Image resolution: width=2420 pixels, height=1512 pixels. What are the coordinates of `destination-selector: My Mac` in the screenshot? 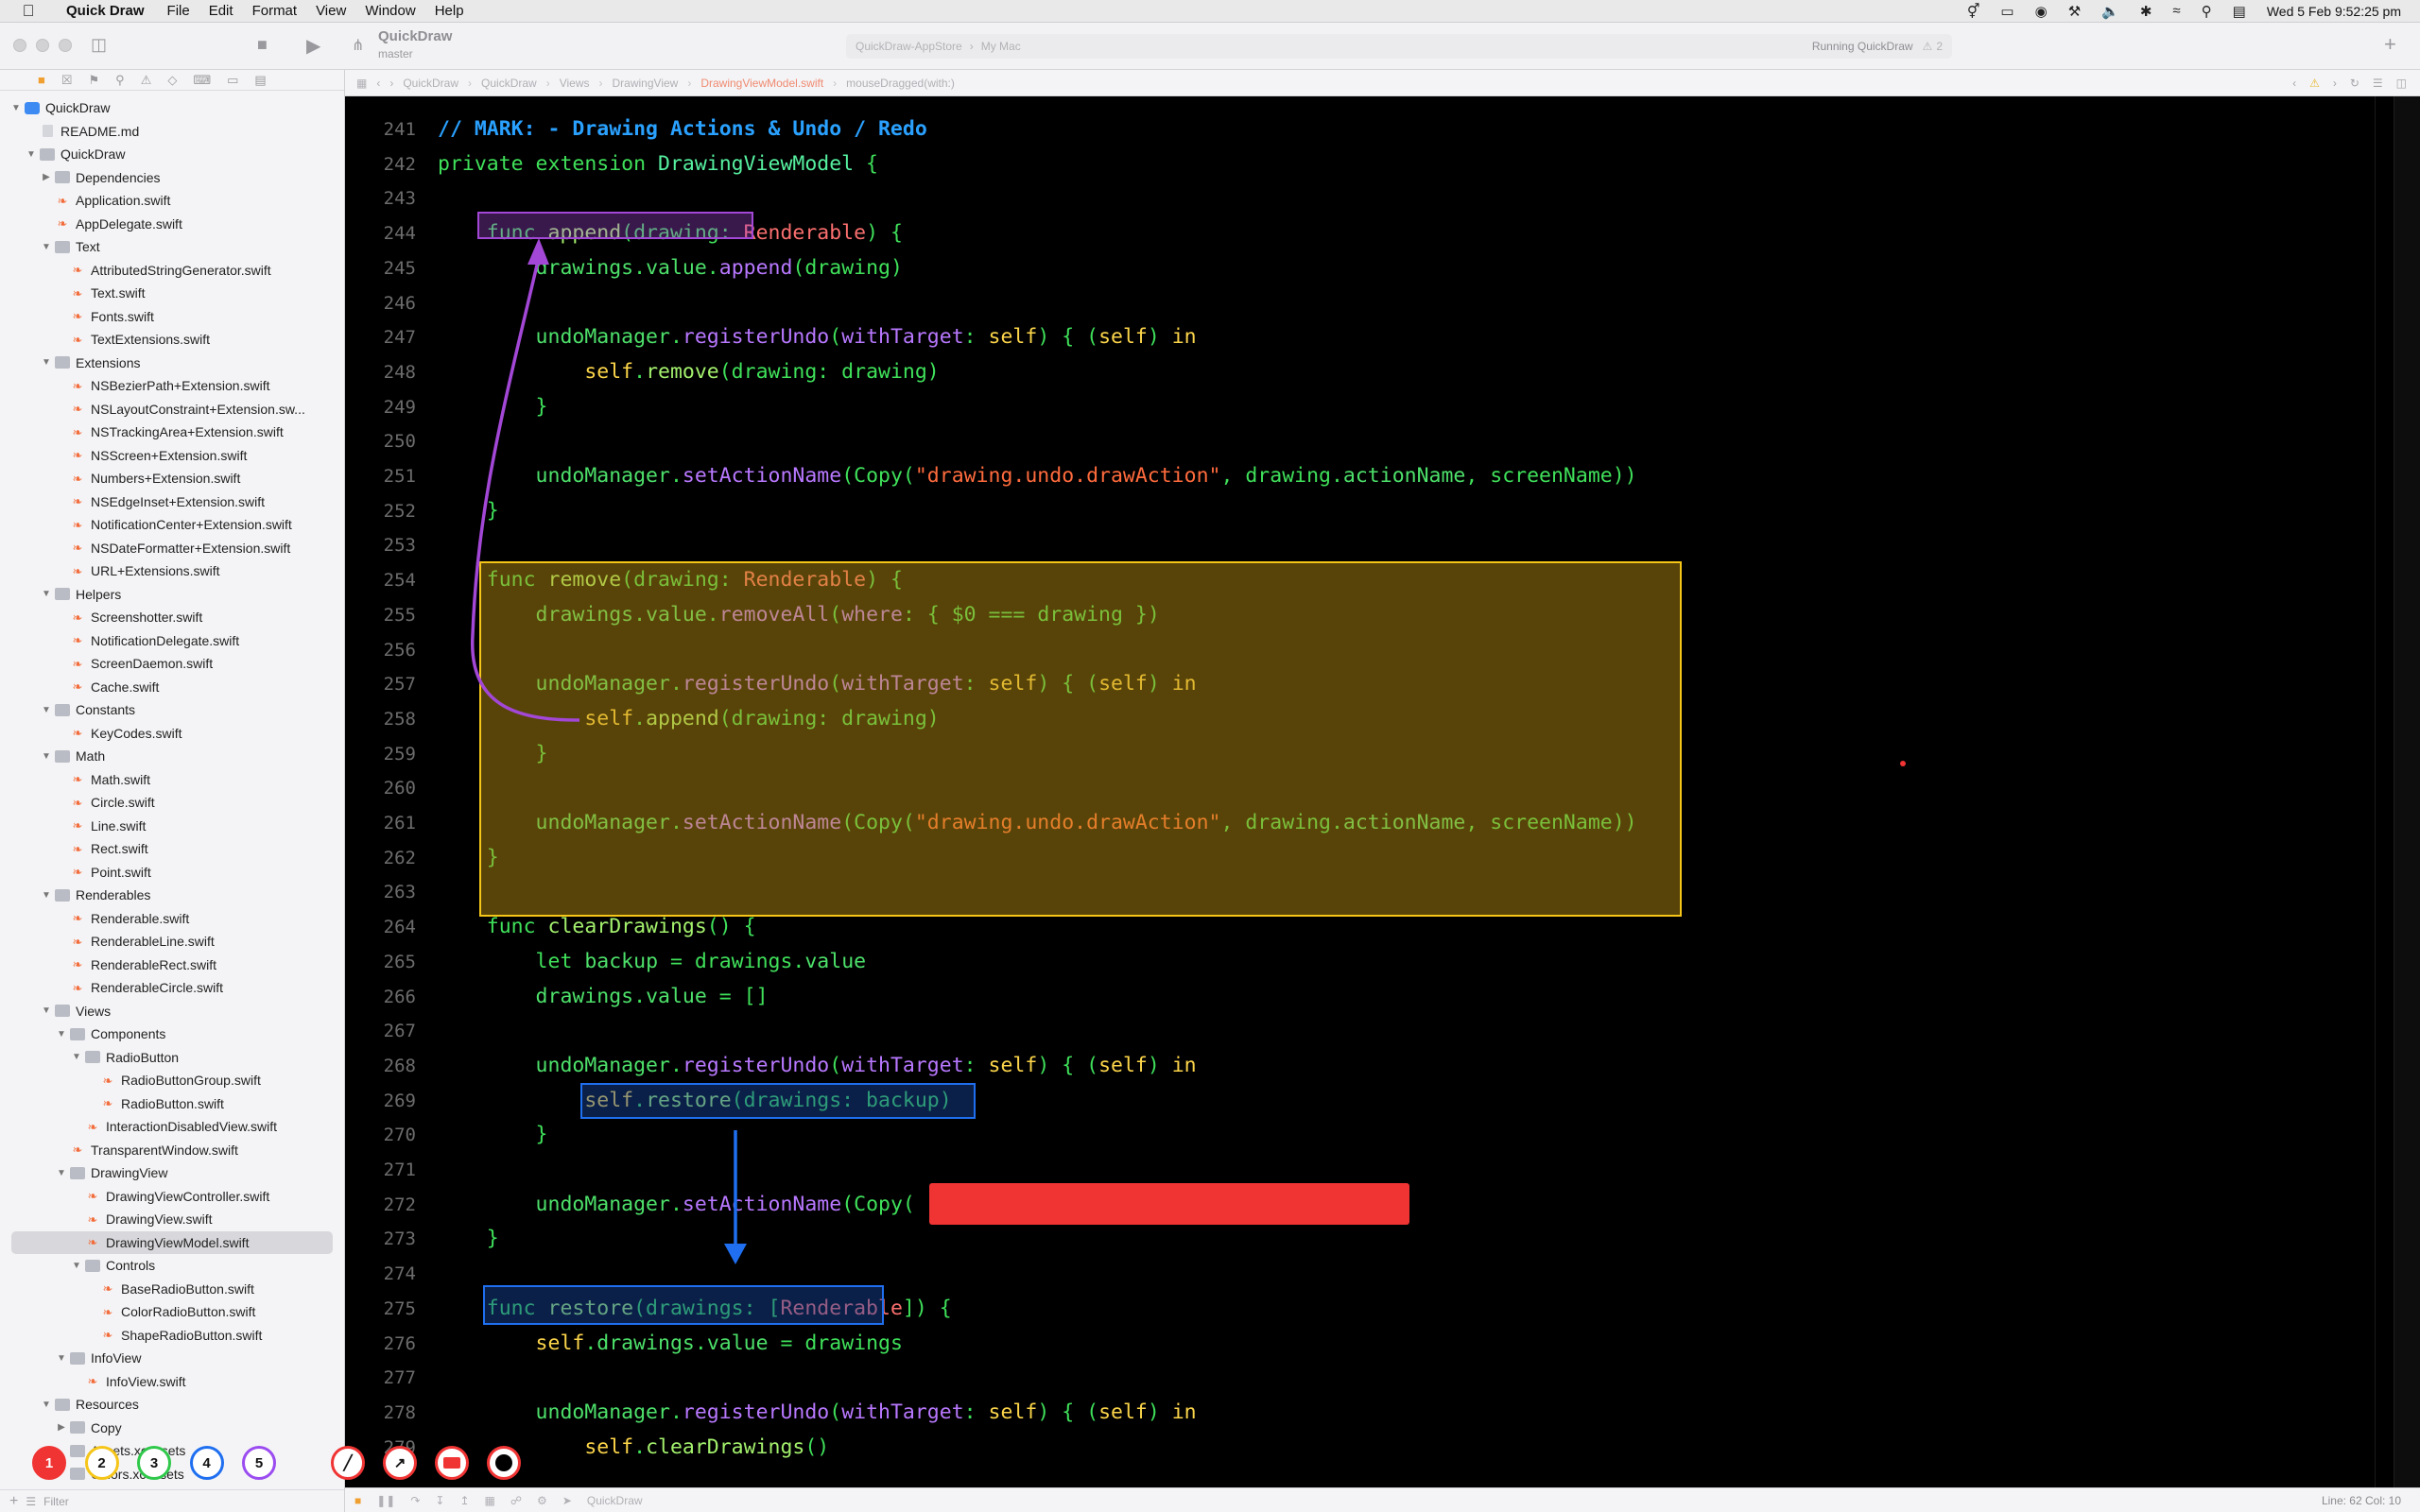 It's located at (1001, 46).